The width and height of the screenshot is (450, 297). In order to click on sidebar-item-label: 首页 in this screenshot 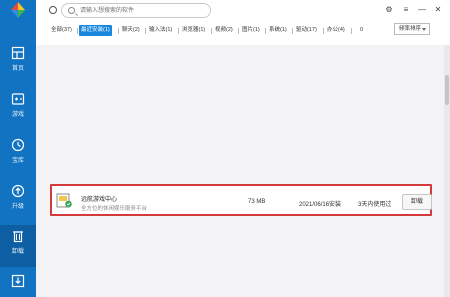, I will do `click(17, 69)`.